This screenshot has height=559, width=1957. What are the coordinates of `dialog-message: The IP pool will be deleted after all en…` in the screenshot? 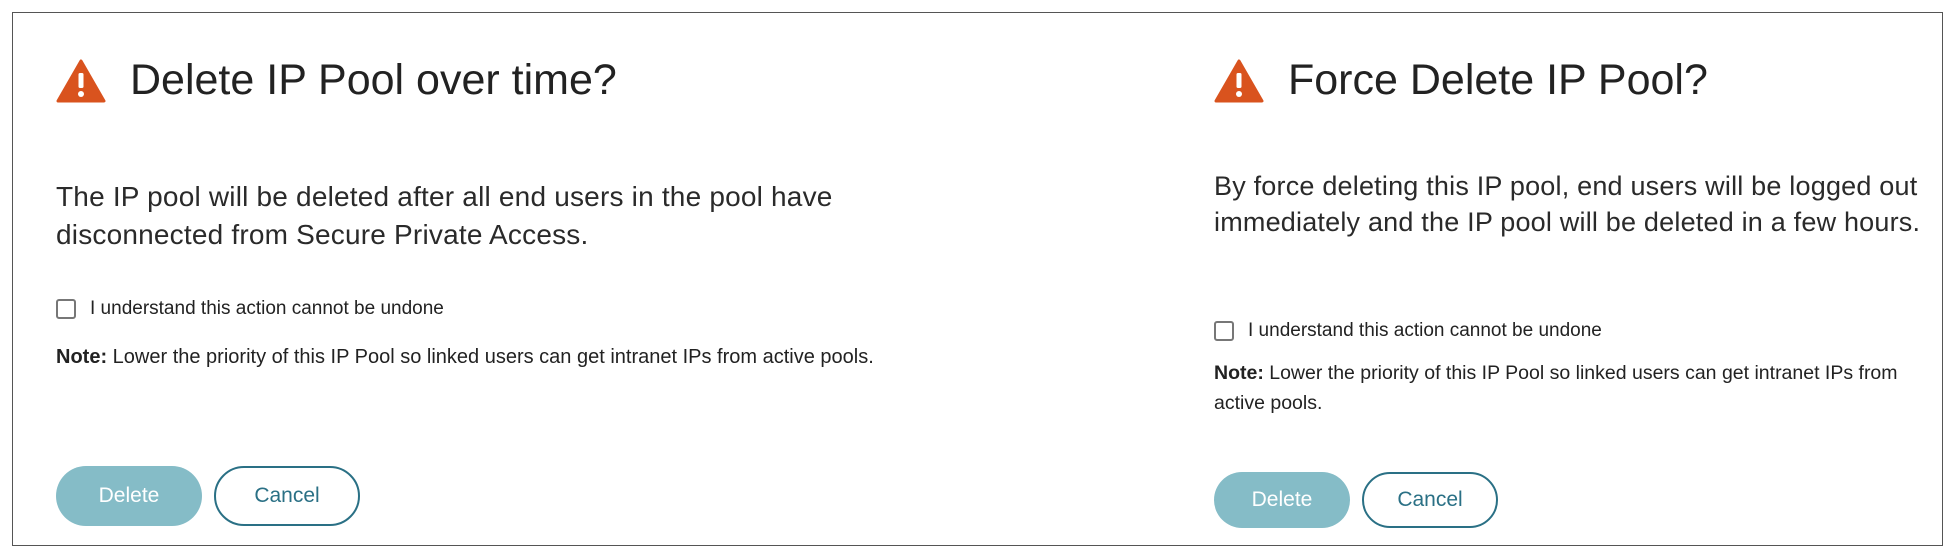 It's located at (444, 215).